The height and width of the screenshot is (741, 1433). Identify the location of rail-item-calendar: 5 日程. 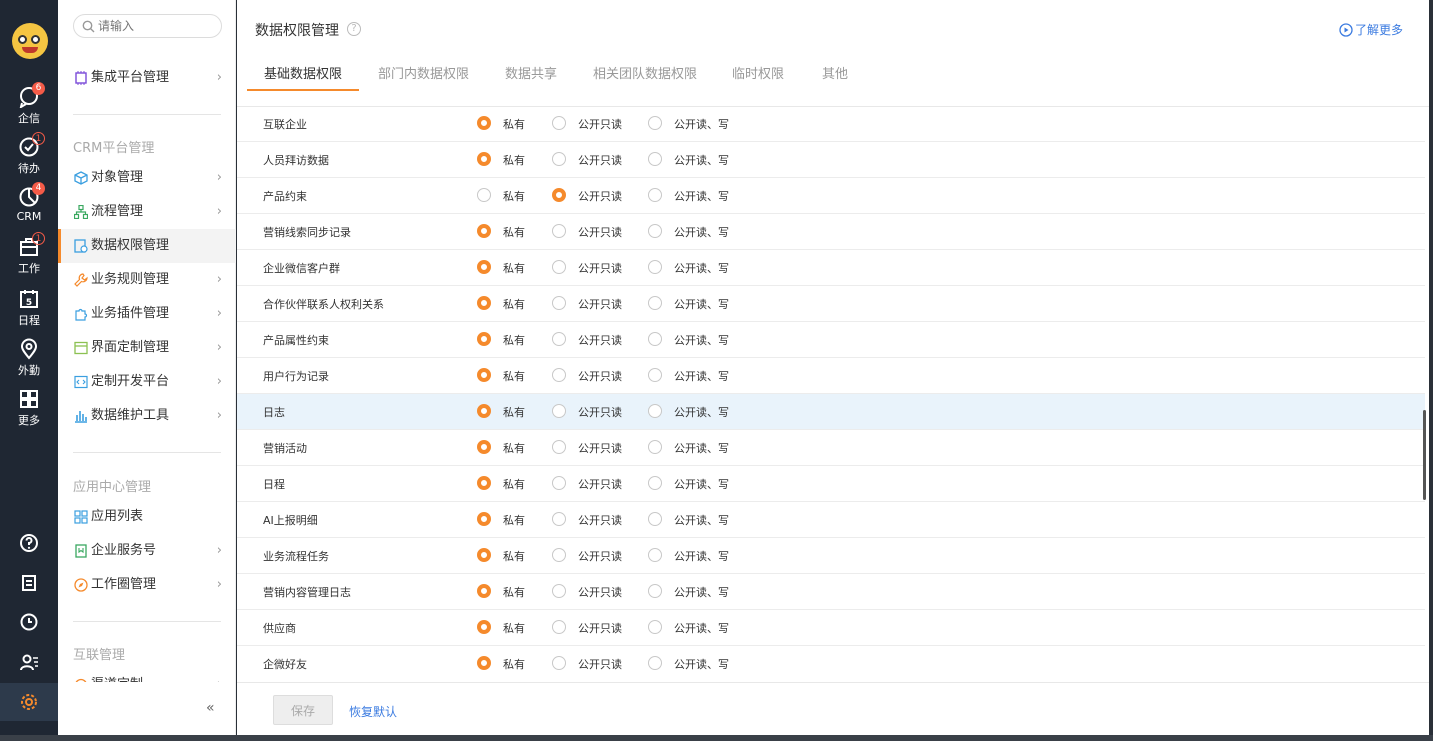
(29, 313).